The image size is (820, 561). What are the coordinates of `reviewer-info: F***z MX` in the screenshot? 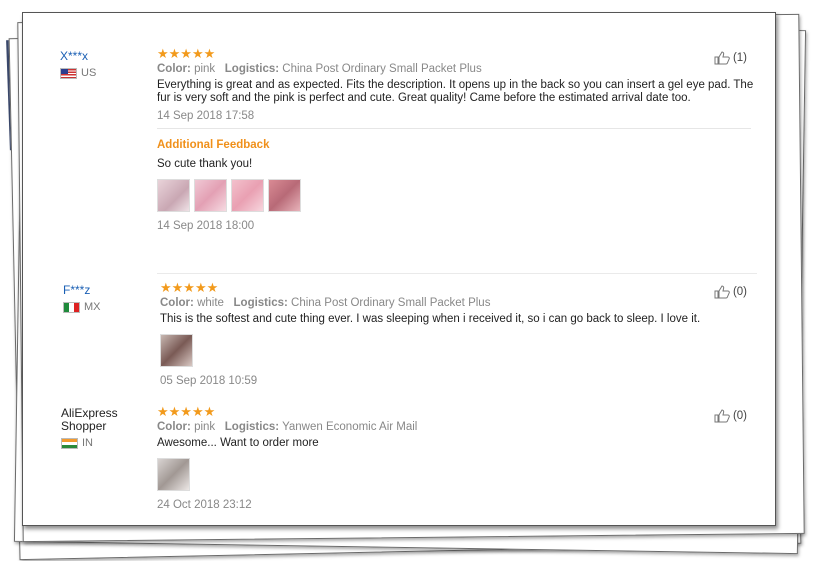 It's located at (82, 298).